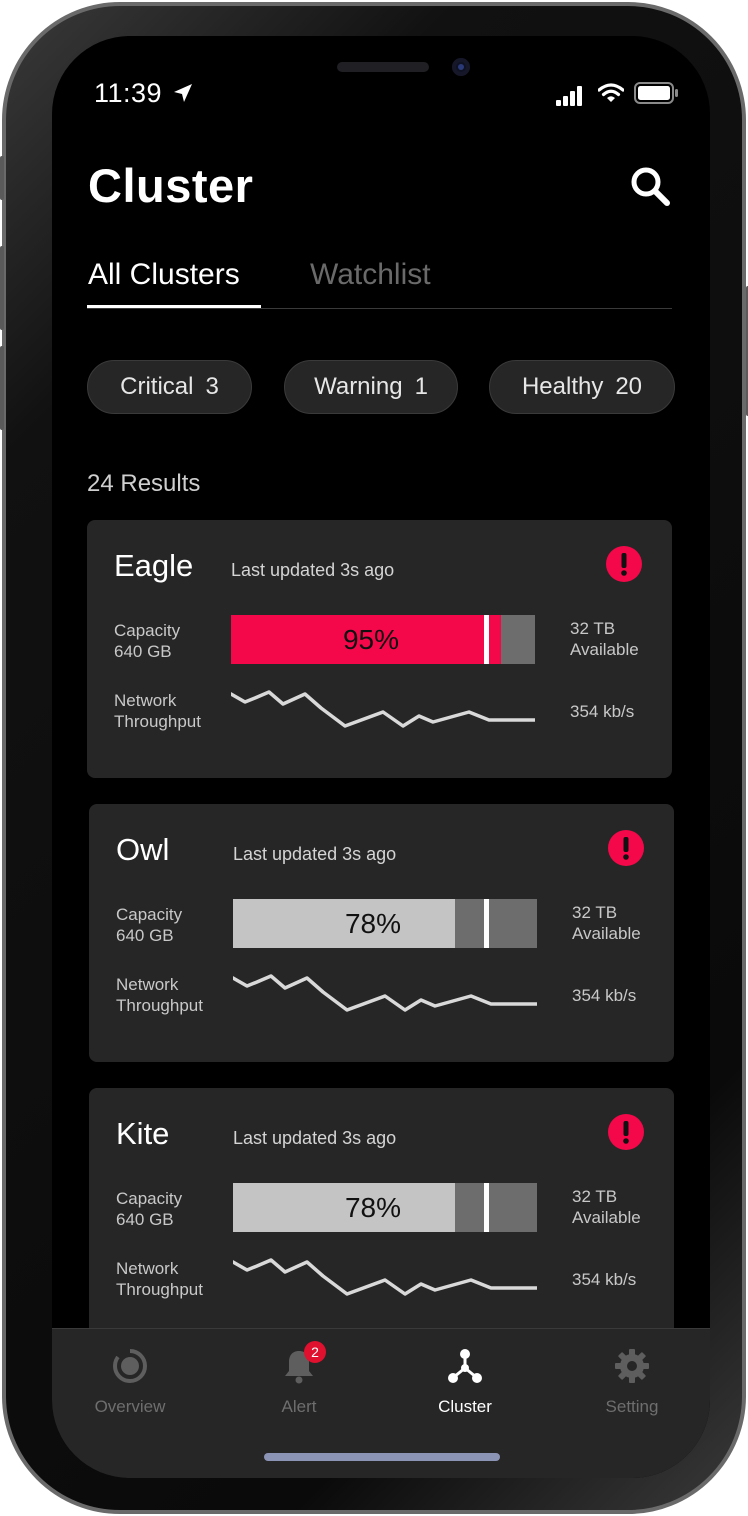 This screenshot has height=1516, width=748. Describe the element at coordinates (315, 1352) in the screenshot. I see `alert-count-badge: 2` at that location.